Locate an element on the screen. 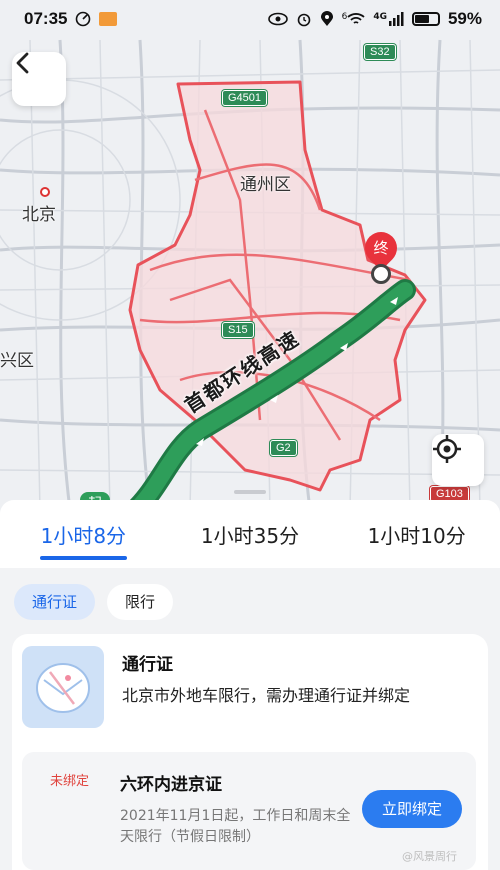  shield-g2: G2 is located at coordinates (283, 448).